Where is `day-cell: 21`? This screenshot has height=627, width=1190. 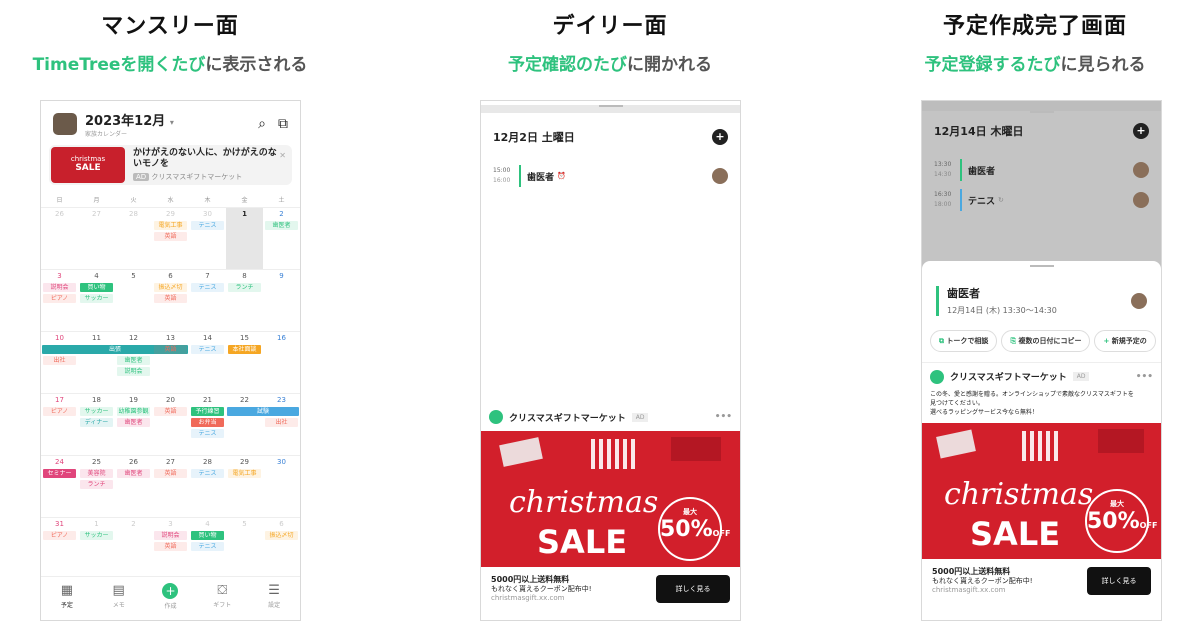
day-cell: 21 is located at coordinates (207, 400).